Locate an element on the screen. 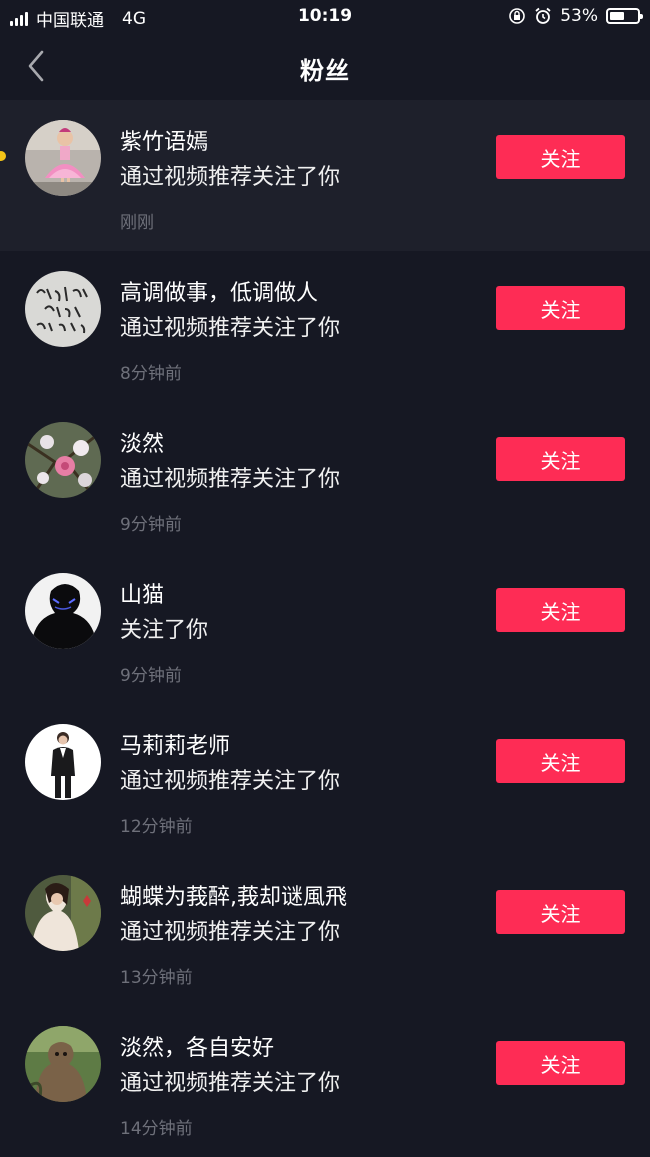 The height and width of the screenshot is (1157, 650). follower-row: 淡然，各自安好 通过视频推荐关注了你 14分钟前 关注 is located at coordinates (325, 1081).